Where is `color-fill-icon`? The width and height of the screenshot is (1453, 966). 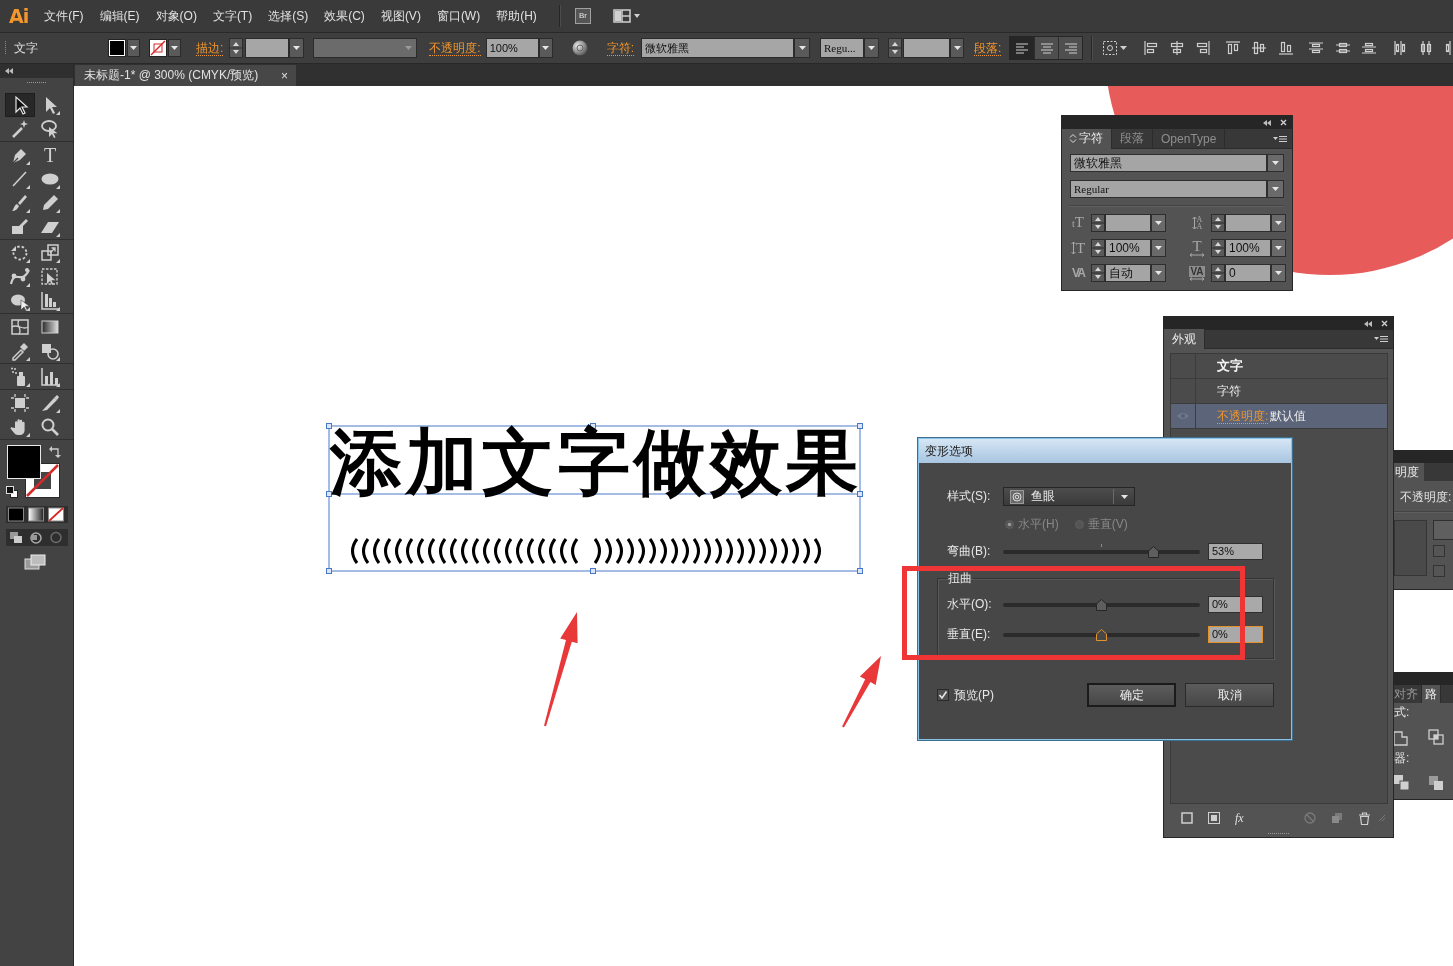 color-fill-icon is located at coordinates (16, 514).